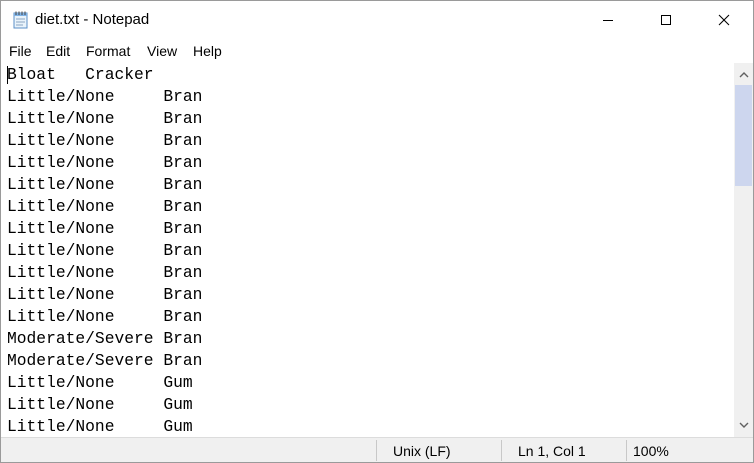 The width and height of the screenshot is (754, 463). I want to click on window-title: diet.txt - Notepad, so click(92, 19).